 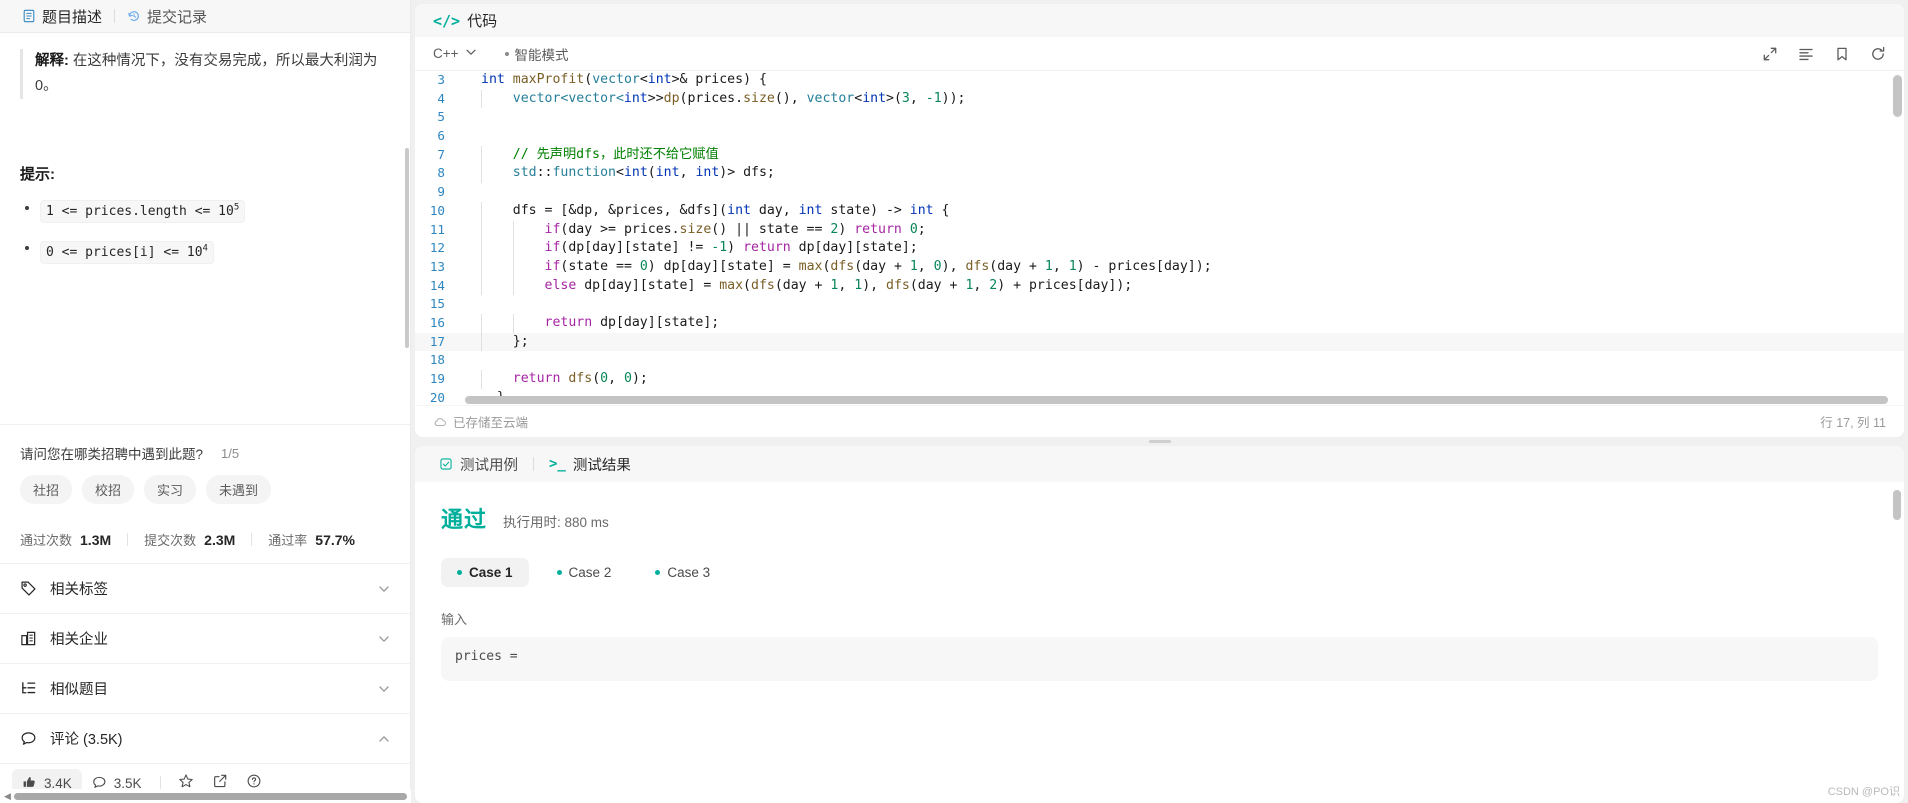 What do you see at coordinates (682, 572) in the screenshot?
I see `case-tab-3: Case 3` at bounding box center [682, 572].